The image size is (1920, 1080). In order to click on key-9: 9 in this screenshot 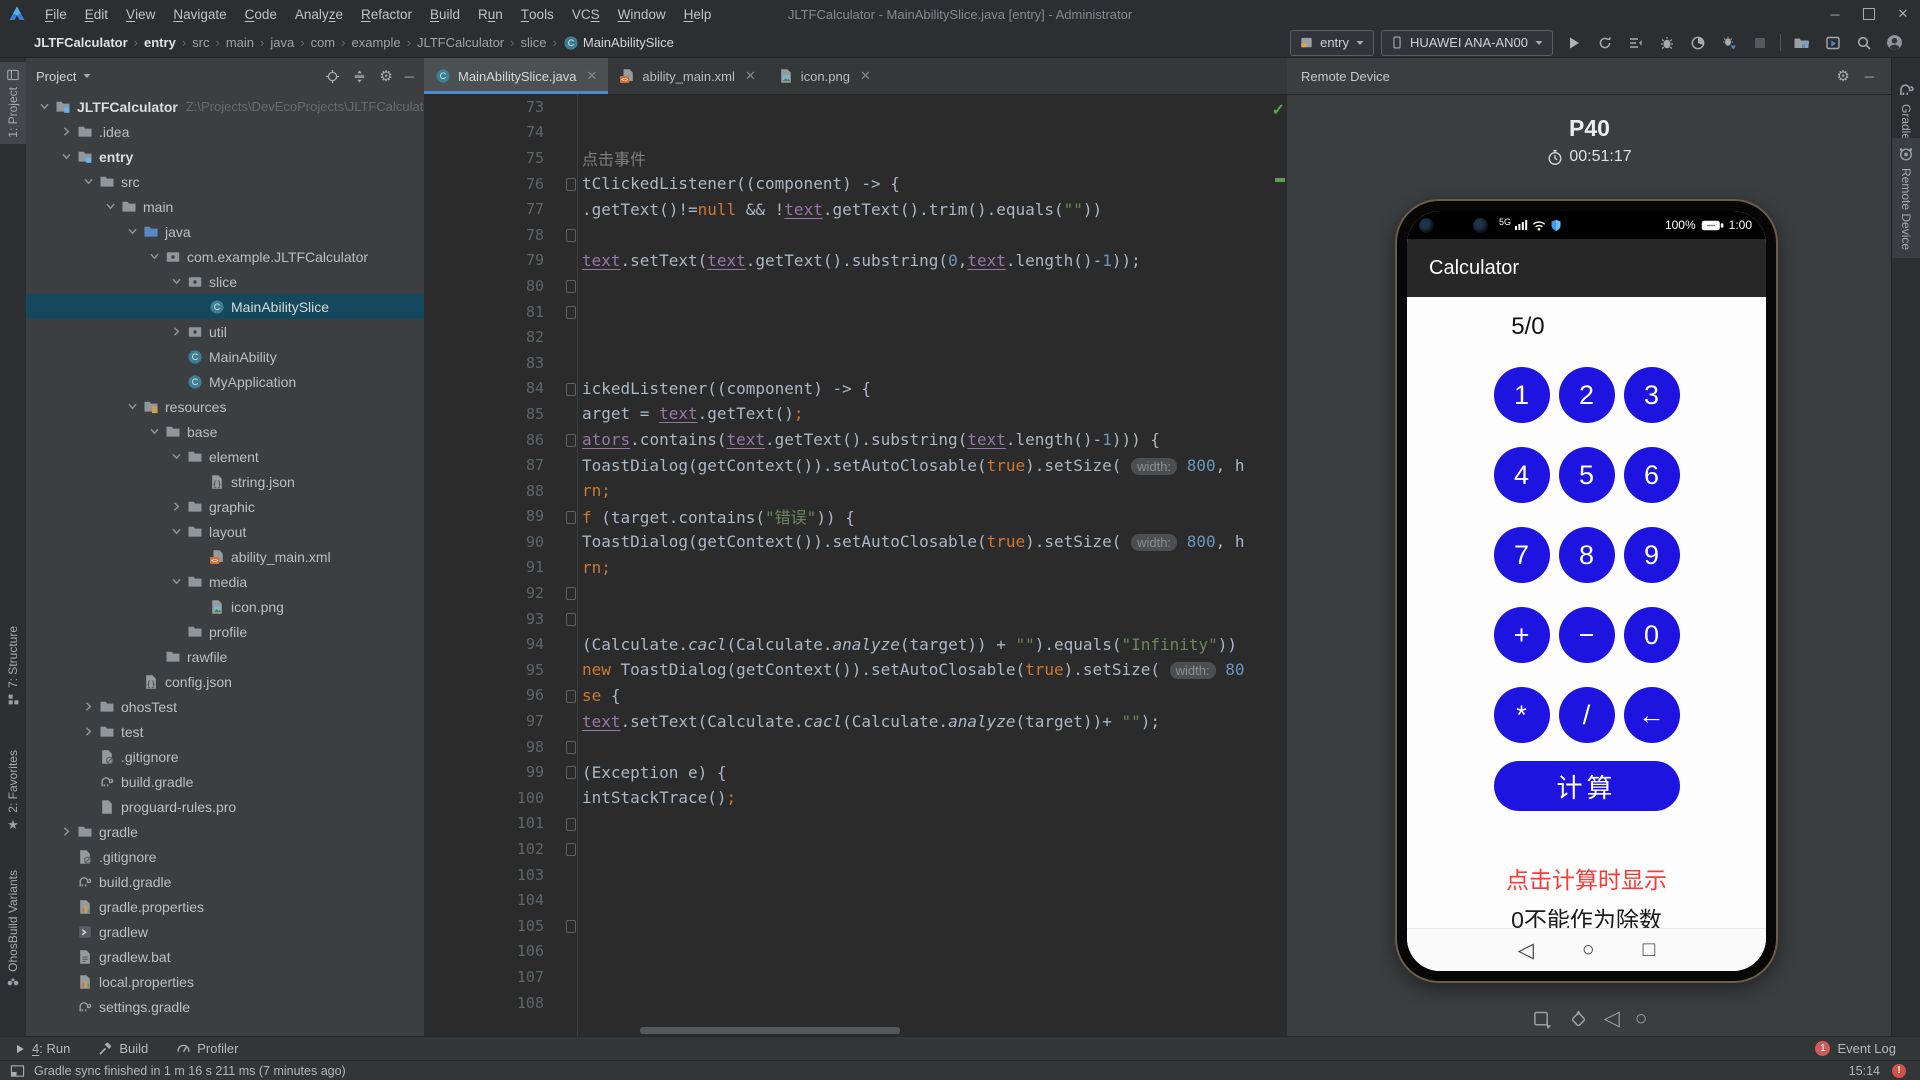, I will do `click(1651, 555)`.